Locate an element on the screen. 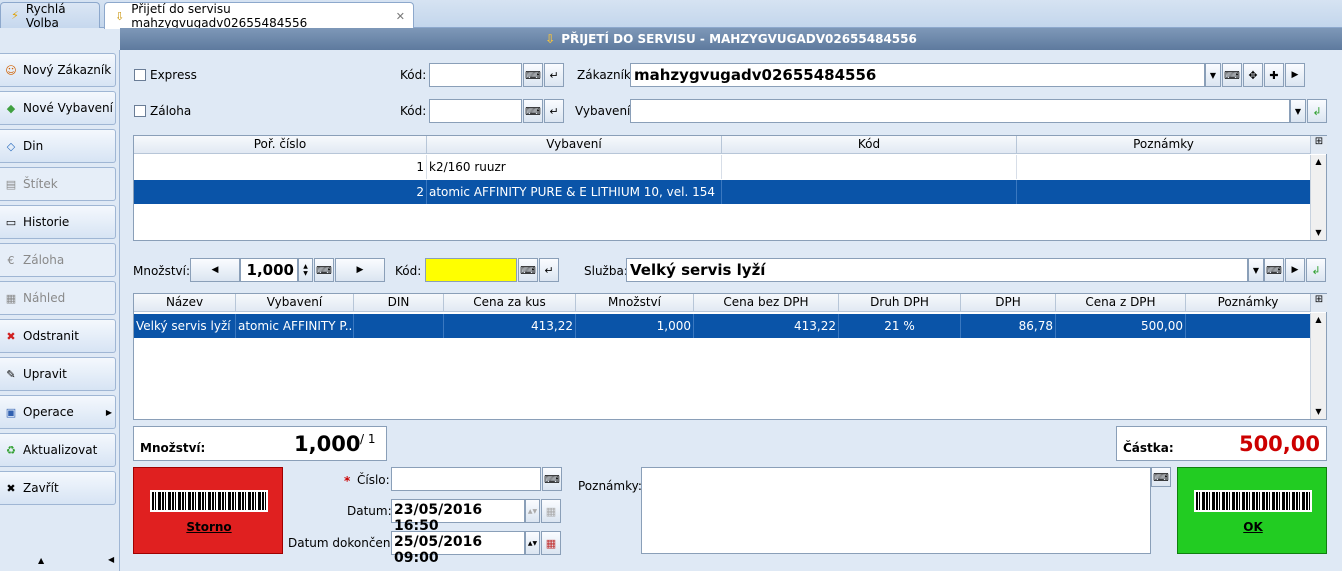 Image resolution: width=1342 pixels, height=571 pixels. datum-input: 23/05/2016 16:50 is located at coordinates (458, 516).